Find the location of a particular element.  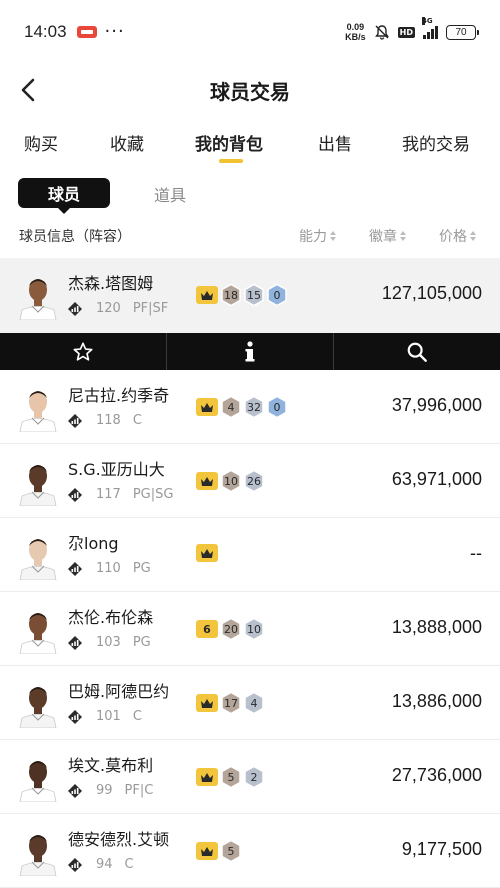

player-row: 尼古拉.约季奇 118 C 4 32 0 37,996,000 is located at coordinates (250, 407).